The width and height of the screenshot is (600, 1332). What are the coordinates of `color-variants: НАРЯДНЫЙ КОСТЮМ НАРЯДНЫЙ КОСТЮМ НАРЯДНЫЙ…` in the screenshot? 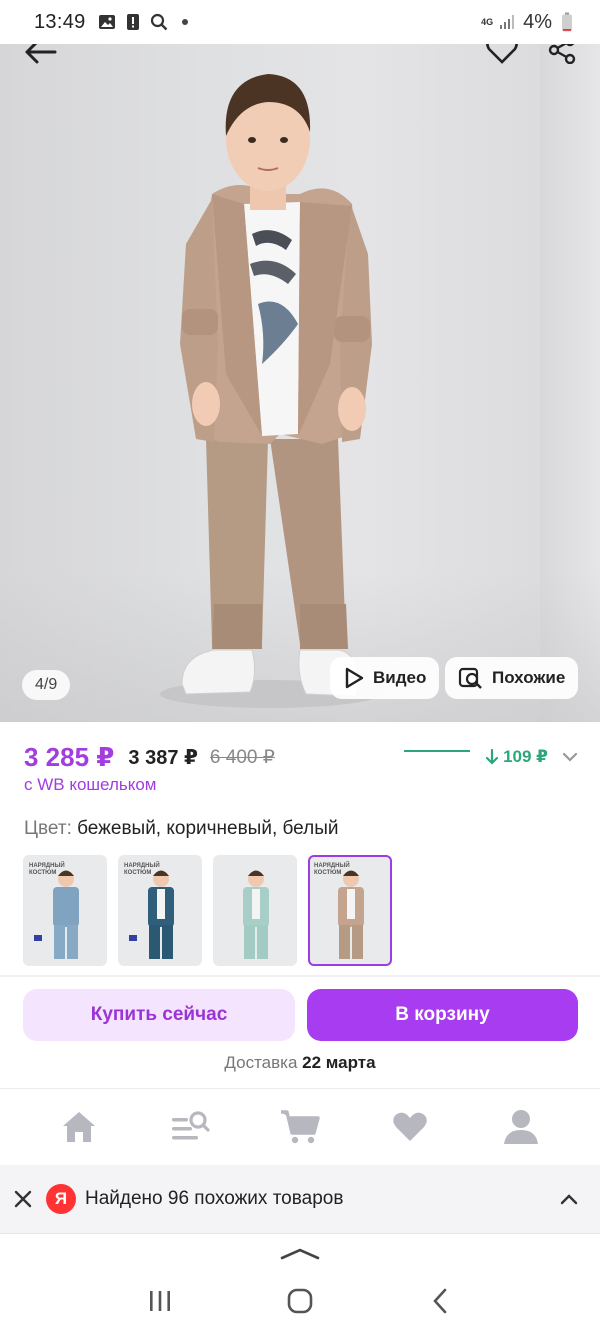 It's located at (207, 910).